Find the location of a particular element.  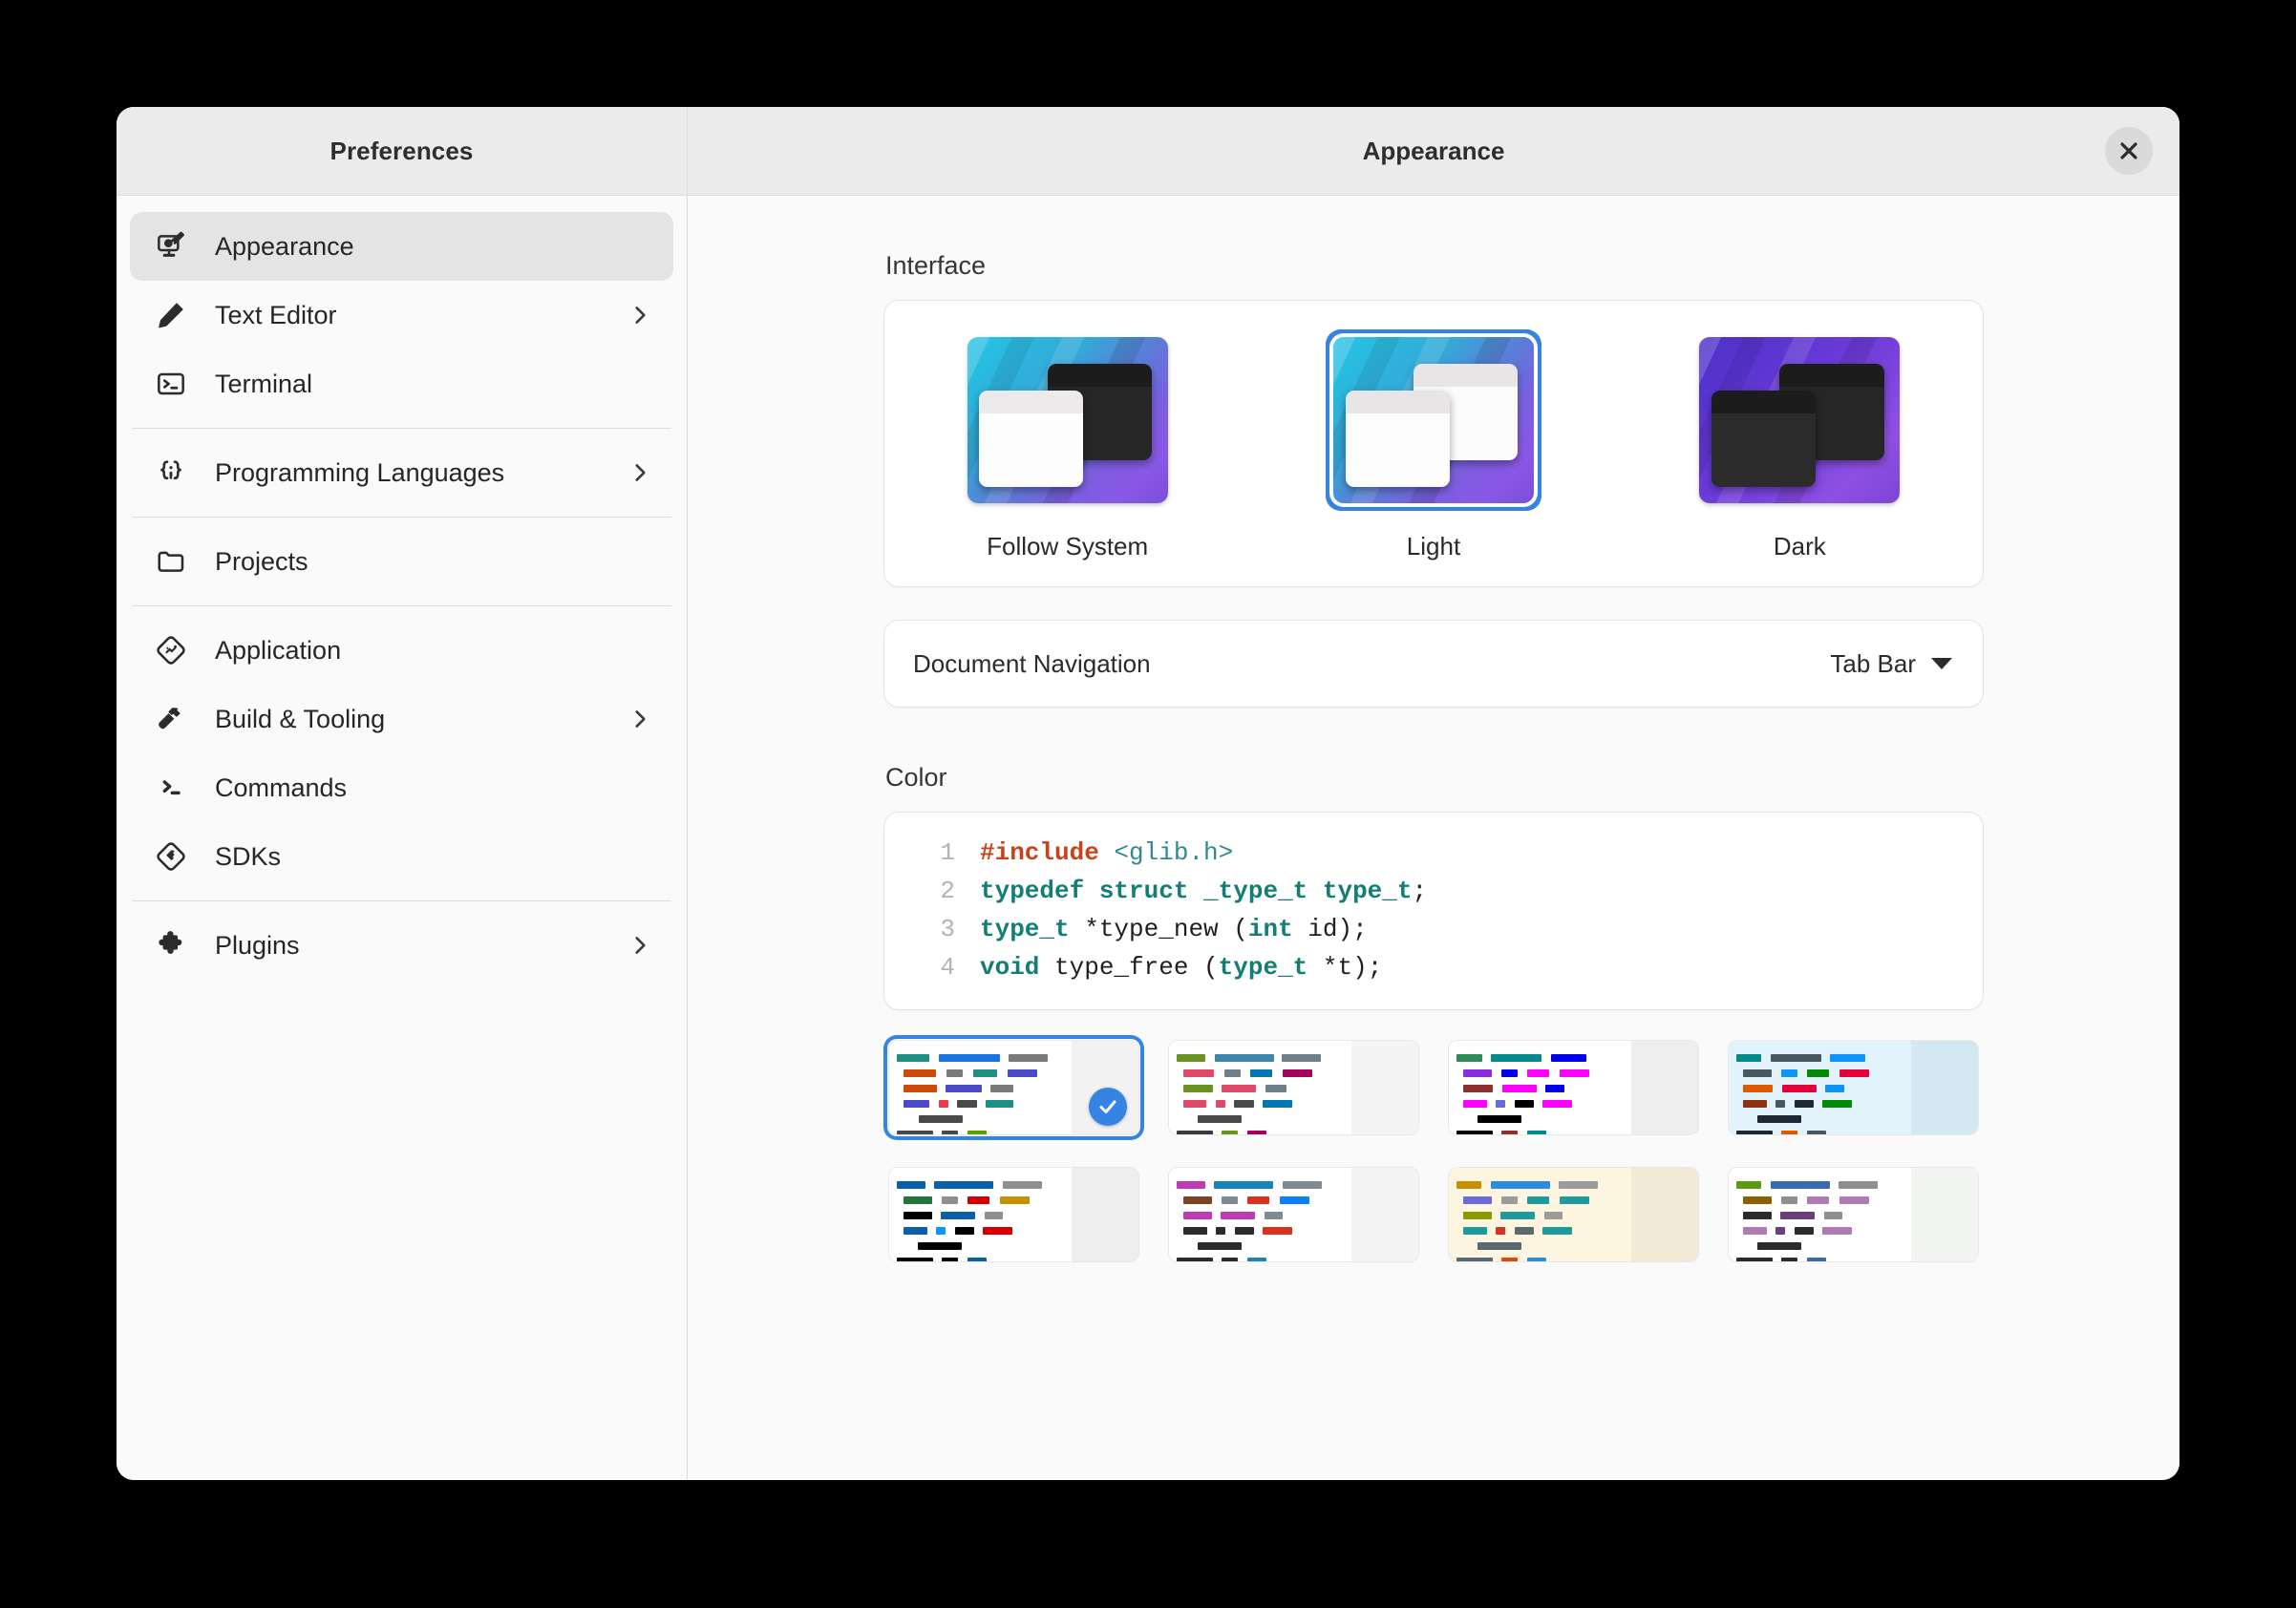

sidebar-item-commands: Commands is located at coordinates (401, 787).